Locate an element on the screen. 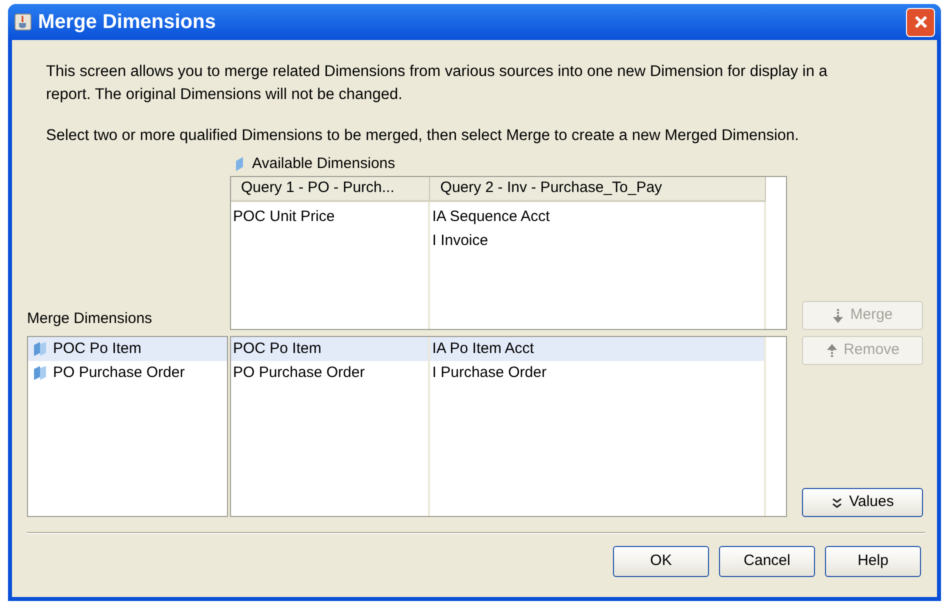 This screenshot has height=603, width=950. values-button: Values is located at coordinates (862, 502).